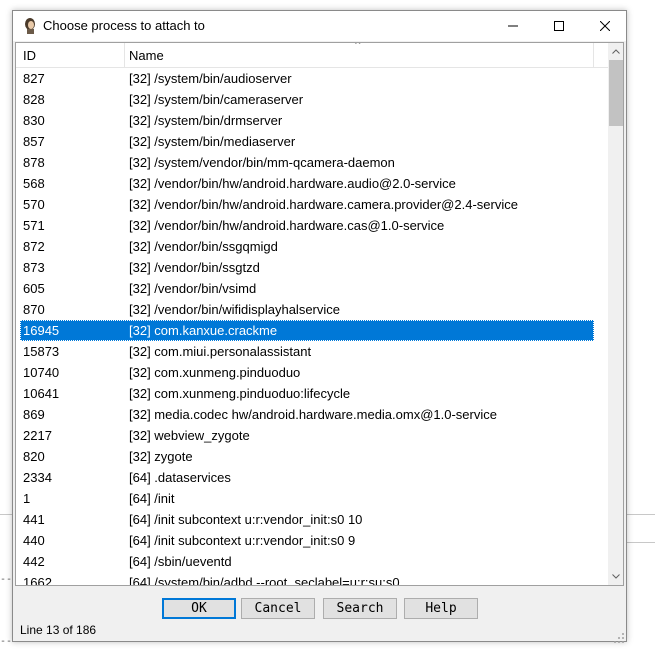 This screenshot has height=650, width=655. I want to click on table-row: 1 [64] /init, so click(312, 498).